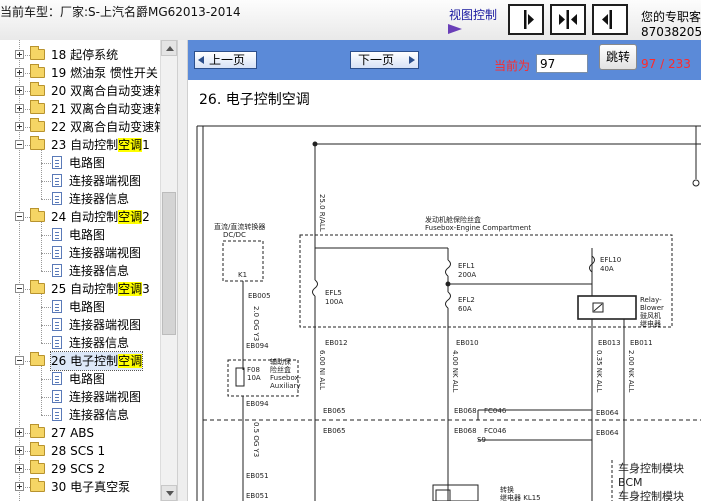 Image resolution: width=701 pixels, height=501 pixels. I want to click on tree-folder-item: 22 双离合自动变速箱, so click(80, 127).